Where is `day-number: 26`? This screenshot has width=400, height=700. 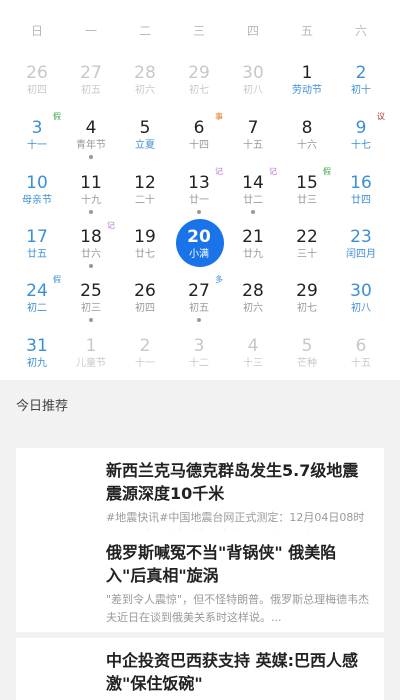
day-number: 26 is located at coordinates (145, 291).